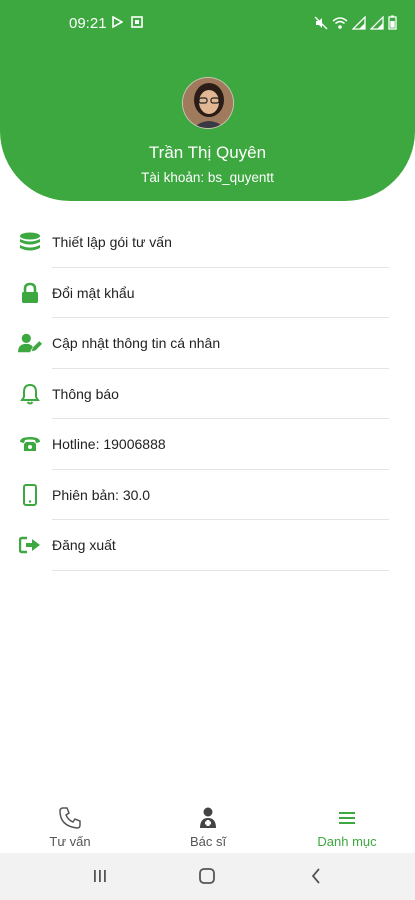 The image size is (415, 900). Describe the element at coordinates (93, 292) in the screenshot. I see `menu-label: Đổi mật khẩu` at that location.